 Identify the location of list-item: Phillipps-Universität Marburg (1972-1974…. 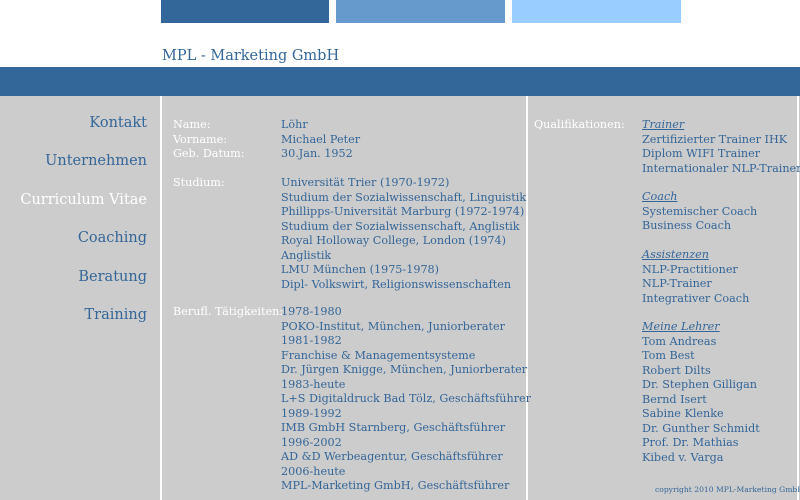
(403, 211).